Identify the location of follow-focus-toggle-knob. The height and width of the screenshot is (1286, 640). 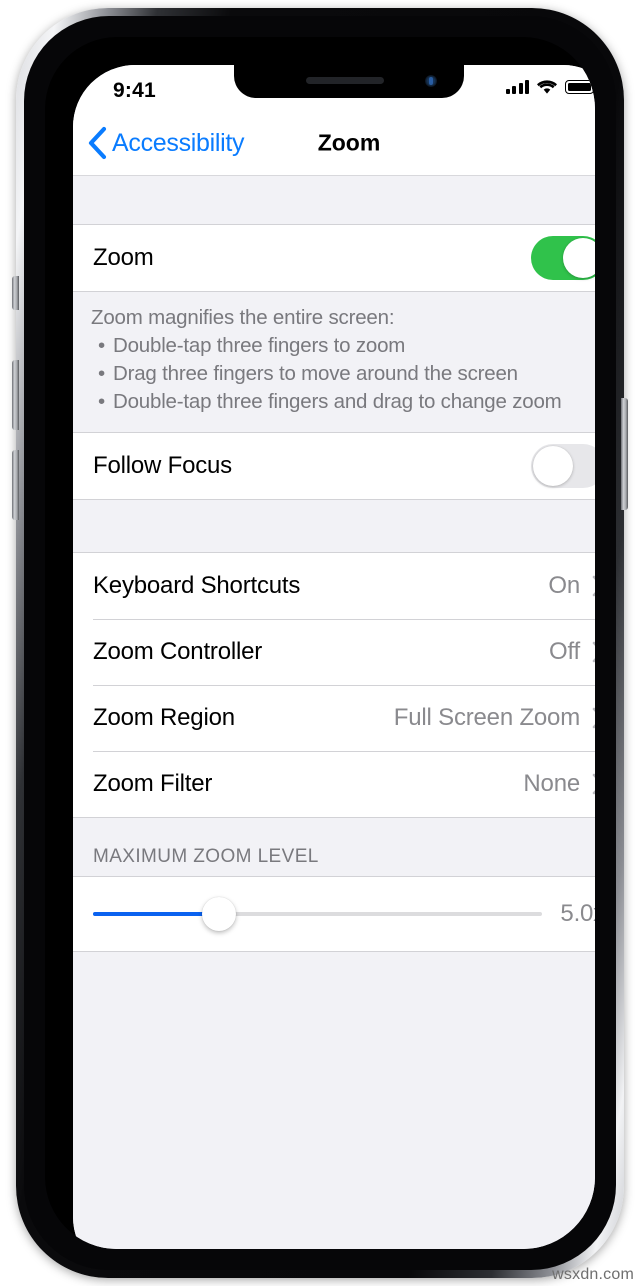
(553, 466).